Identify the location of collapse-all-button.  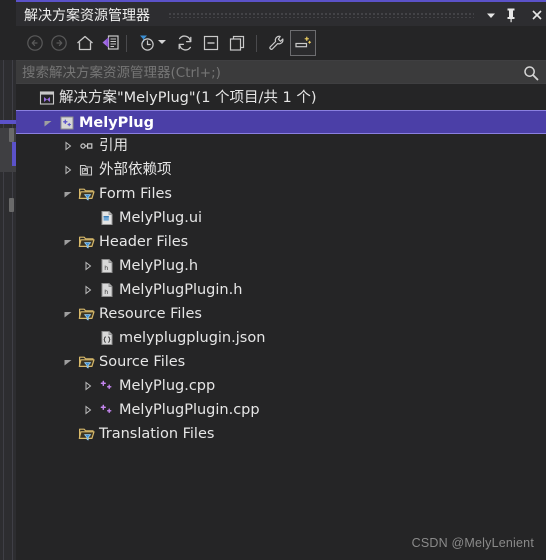
(211, 43).